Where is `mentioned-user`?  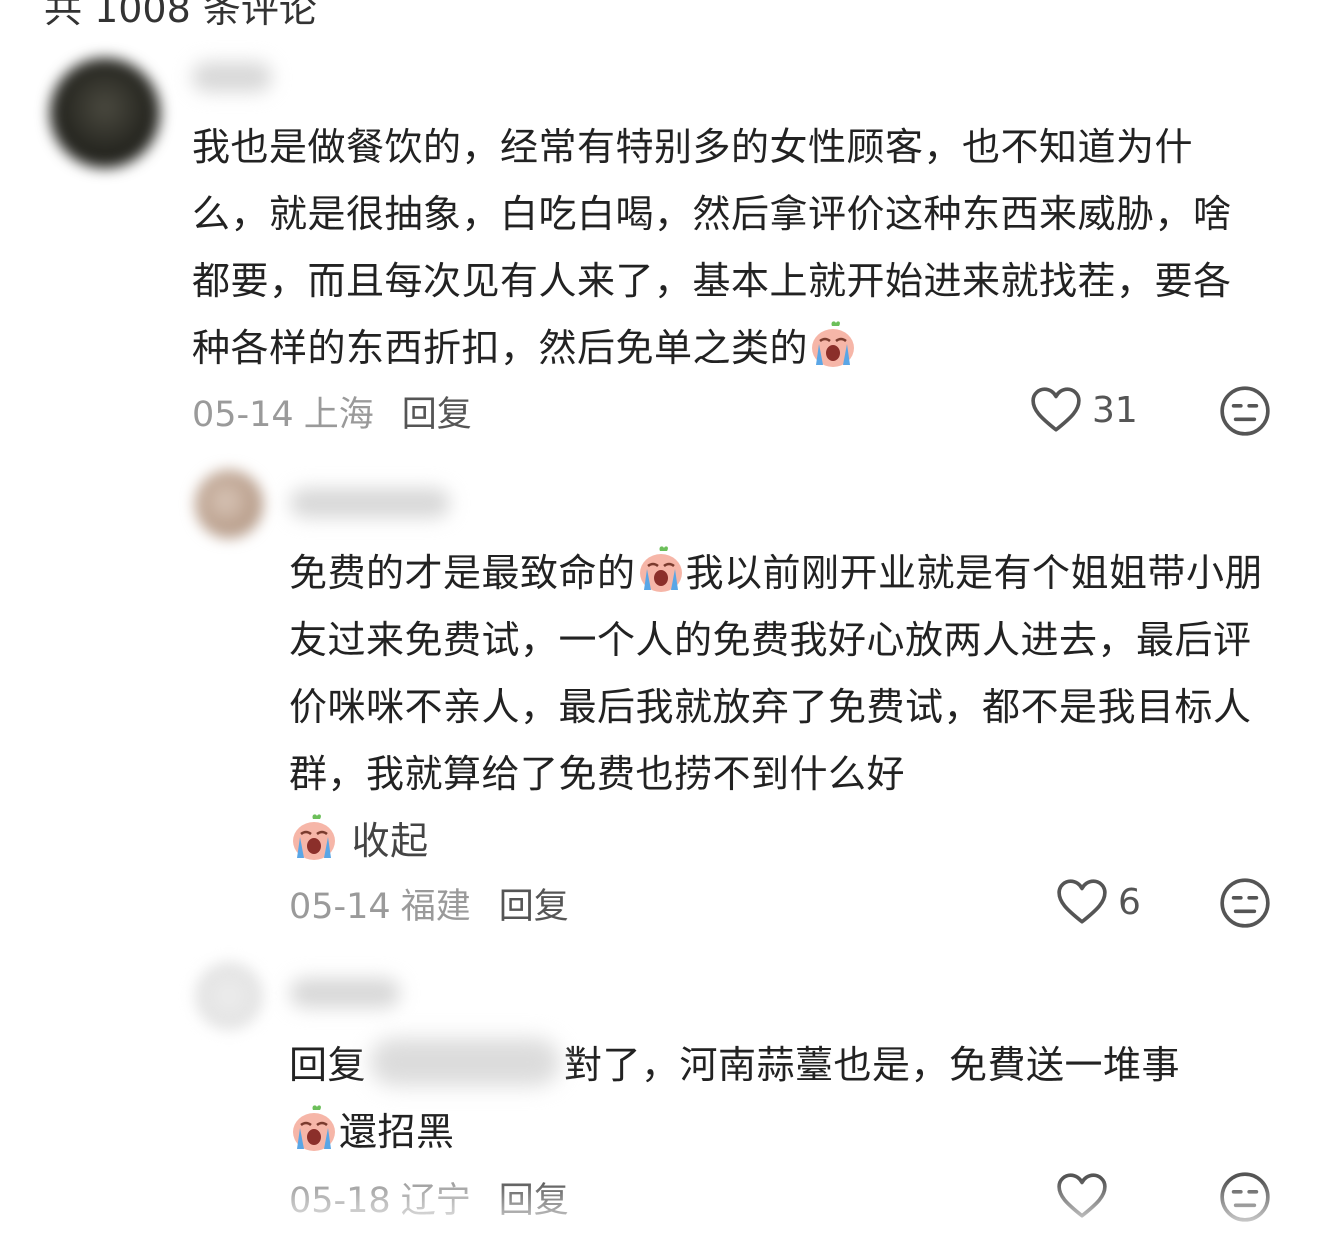
mentioned-user is located at coordinates (465, 1062).